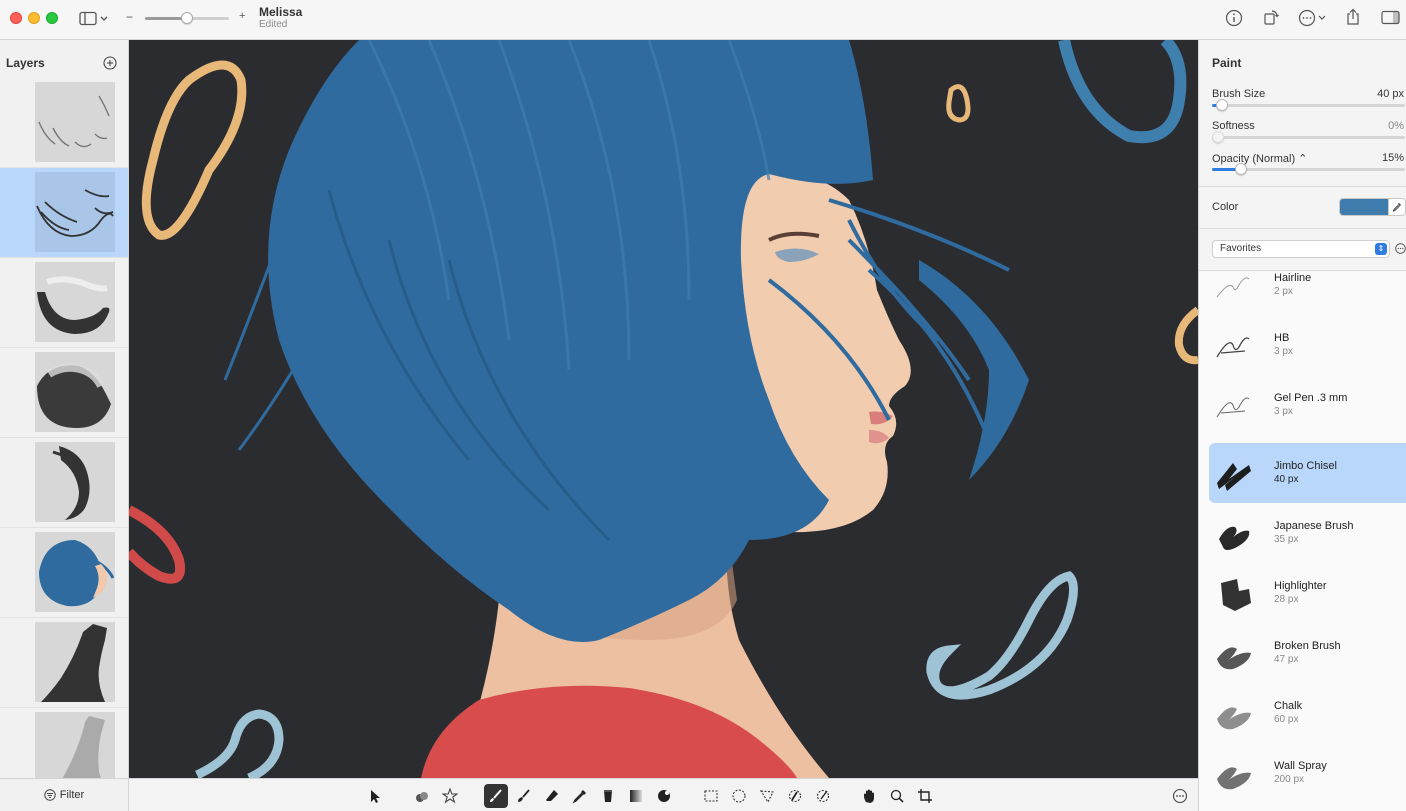 The width and height of the screenshot is (1406, 811). What do you see at coordinates (1221, 105) in the screenshot?
I see `brush-size-slider-knob` at bounding box center [1221, 105].